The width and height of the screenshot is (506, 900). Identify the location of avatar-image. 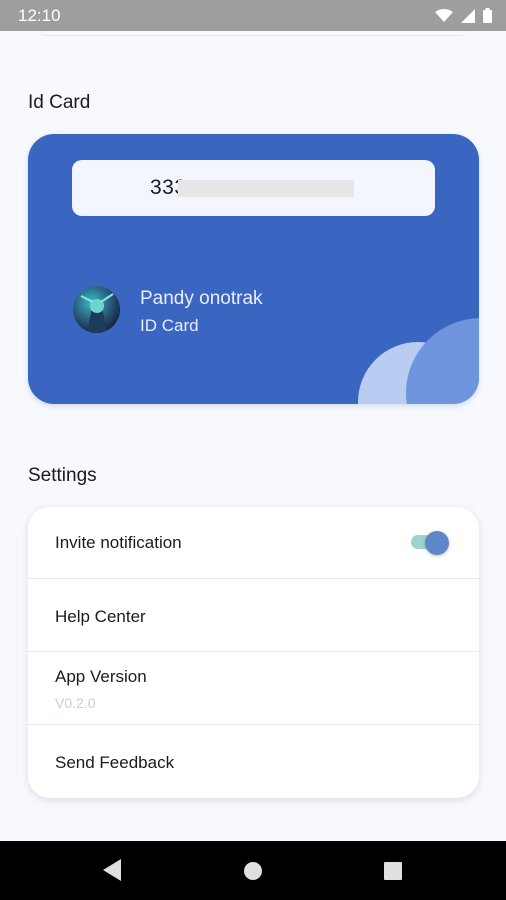
(97, 313).